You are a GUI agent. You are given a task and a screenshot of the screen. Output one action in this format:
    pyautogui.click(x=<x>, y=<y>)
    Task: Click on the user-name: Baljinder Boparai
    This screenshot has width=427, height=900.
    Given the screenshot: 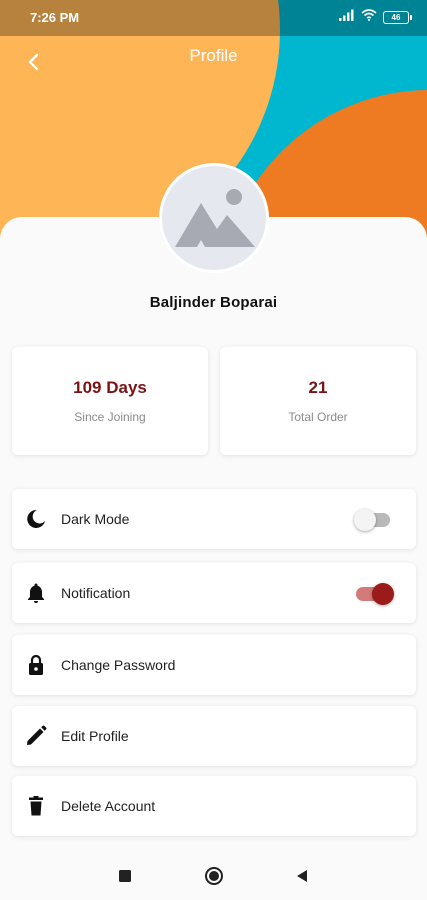 What is the action you would take?
    pyautogui.click(x=213, y=302)
    